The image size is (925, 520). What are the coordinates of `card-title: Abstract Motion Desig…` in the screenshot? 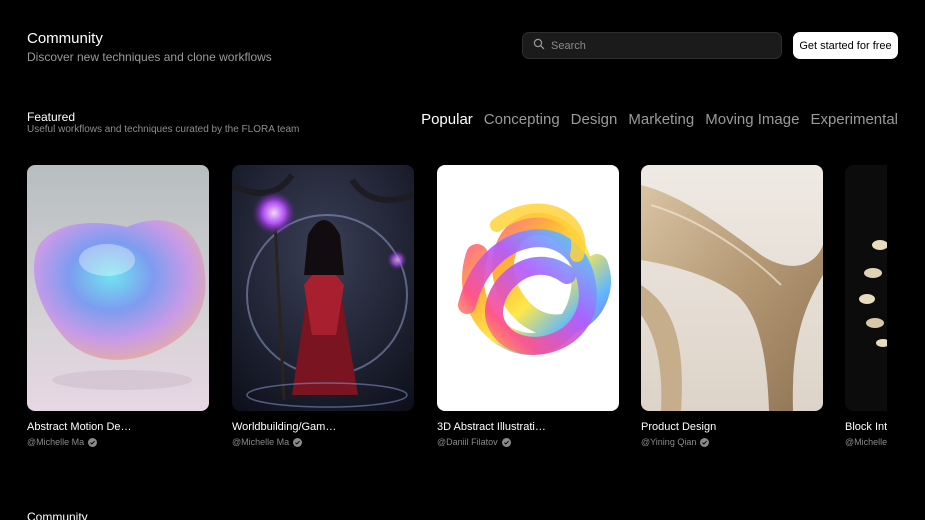 It's located at (82, 427).